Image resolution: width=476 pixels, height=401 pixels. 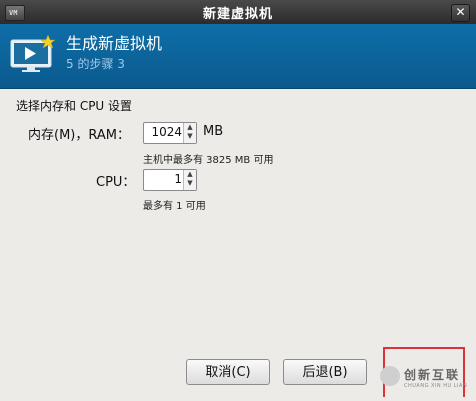 What do you see at coordinates (325, 372) in the screenshot?
I see `back-button: 后退(B)` at bounding box center [325, 372].